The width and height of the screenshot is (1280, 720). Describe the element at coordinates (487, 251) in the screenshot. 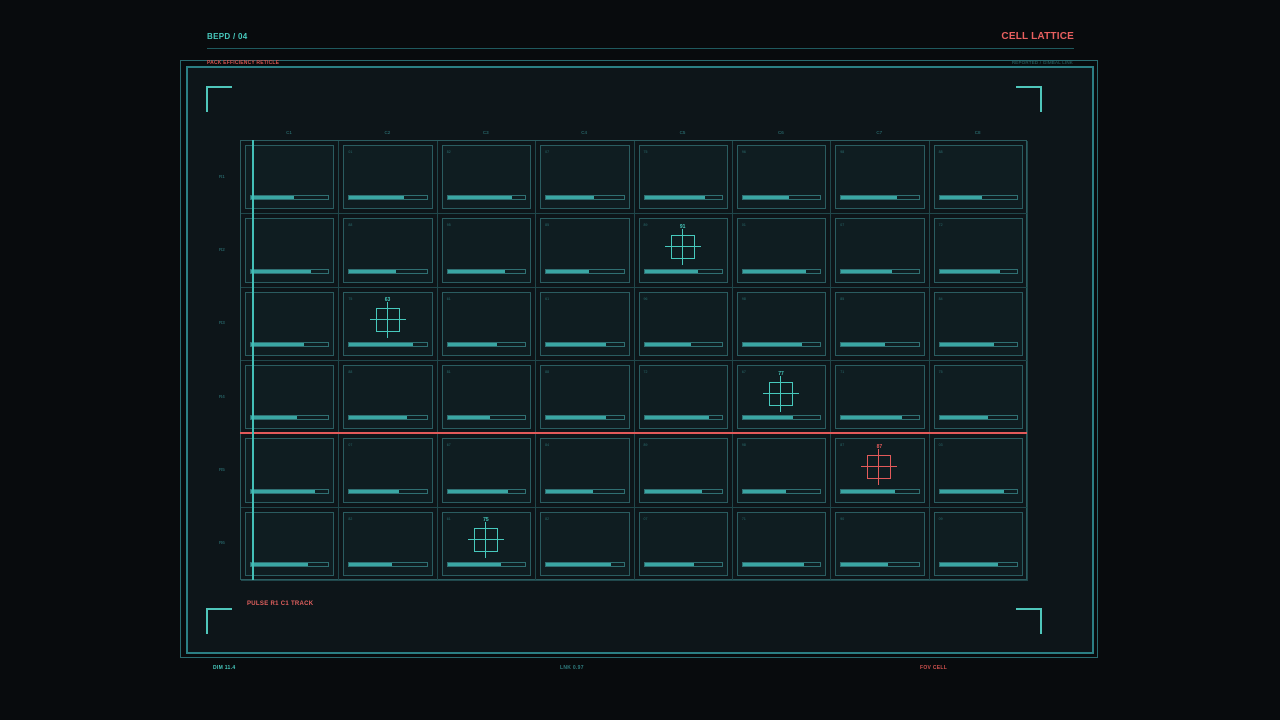

I see `lattice-cell: 95` at that location.